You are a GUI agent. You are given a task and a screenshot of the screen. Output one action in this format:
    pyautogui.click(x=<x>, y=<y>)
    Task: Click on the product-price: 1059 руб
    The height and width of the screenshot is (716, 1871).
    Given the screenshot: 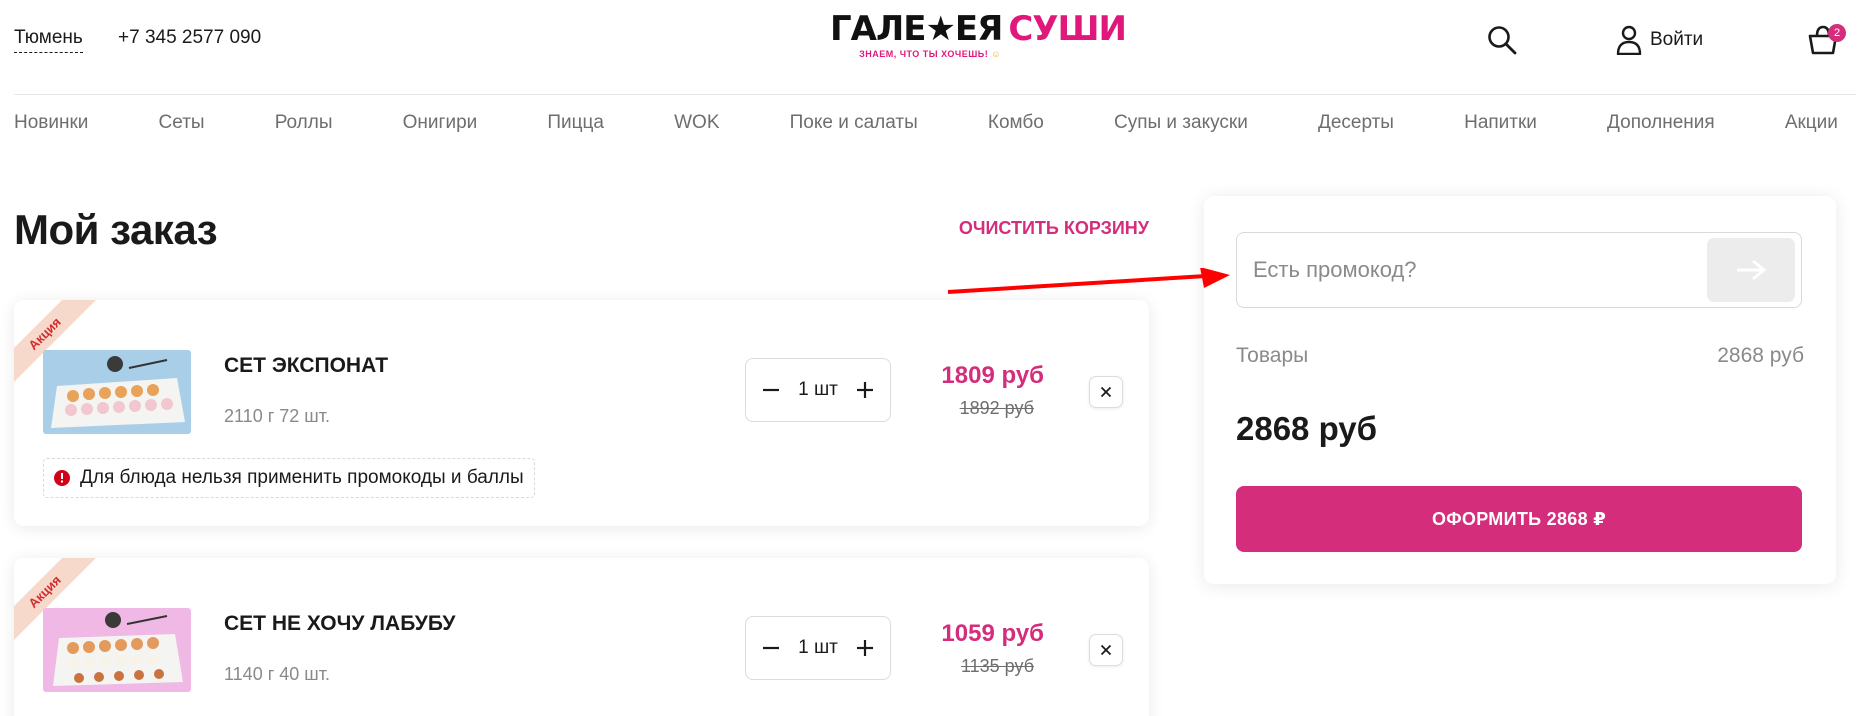 What is the action you would take?
    pyautogui.click(x=992, y=633)
    